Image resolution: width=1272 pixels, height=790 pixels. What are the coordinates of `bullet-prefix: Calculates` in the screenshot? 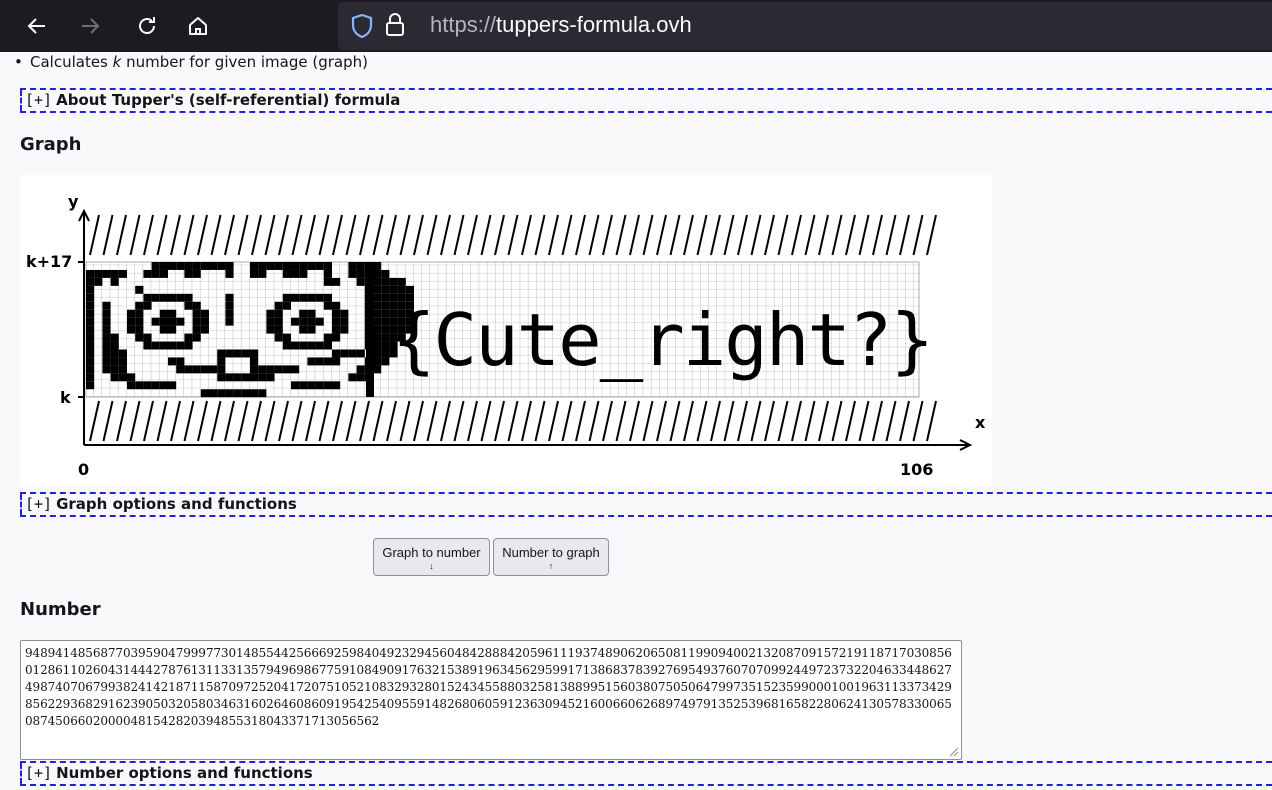 It's located at (71, 62).